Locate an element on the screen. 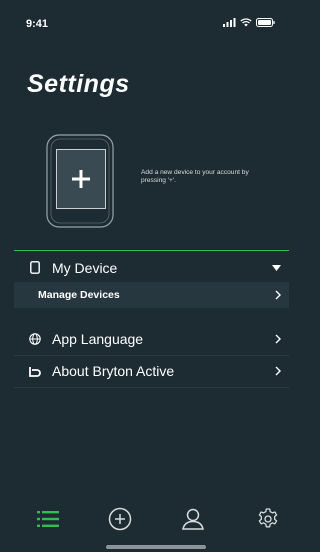 The width and height of the screenshot is (320, 552). about-row: About Bryton Active is located at coordinates (151, 371).